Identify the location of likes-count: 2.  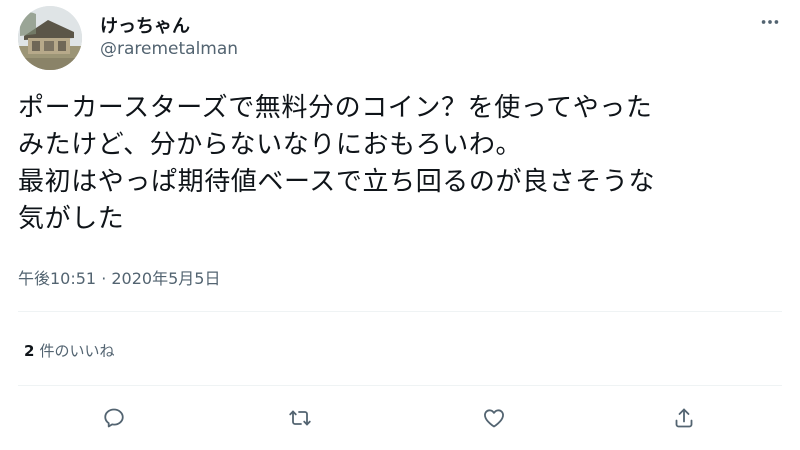
(29, 351).